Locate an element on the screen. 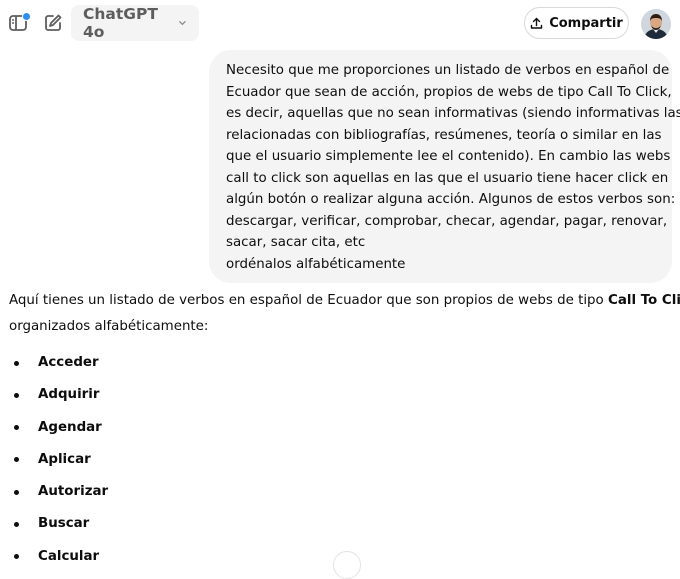 The width and height of the screenshot is (680, 579). verb-label: Acceder is located at coordinates (68, 362).